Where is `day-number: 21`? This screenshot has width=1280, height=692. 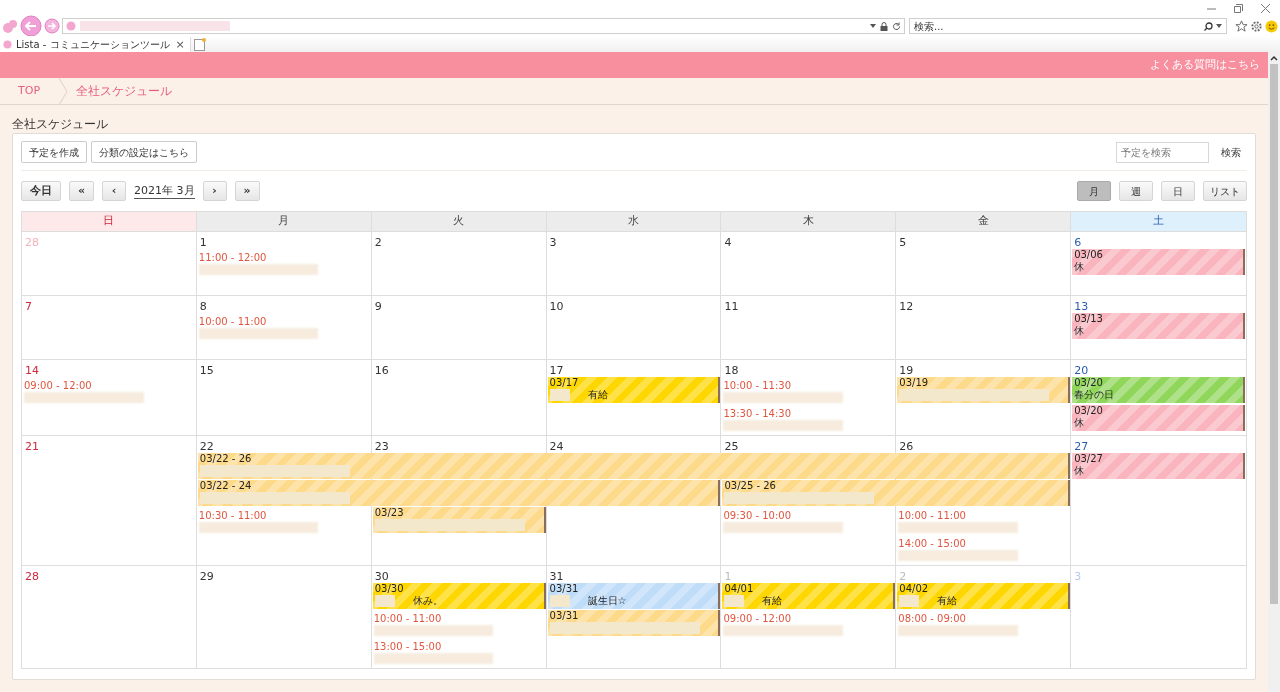
day-number: 21 is located at coordinates (32, 446).